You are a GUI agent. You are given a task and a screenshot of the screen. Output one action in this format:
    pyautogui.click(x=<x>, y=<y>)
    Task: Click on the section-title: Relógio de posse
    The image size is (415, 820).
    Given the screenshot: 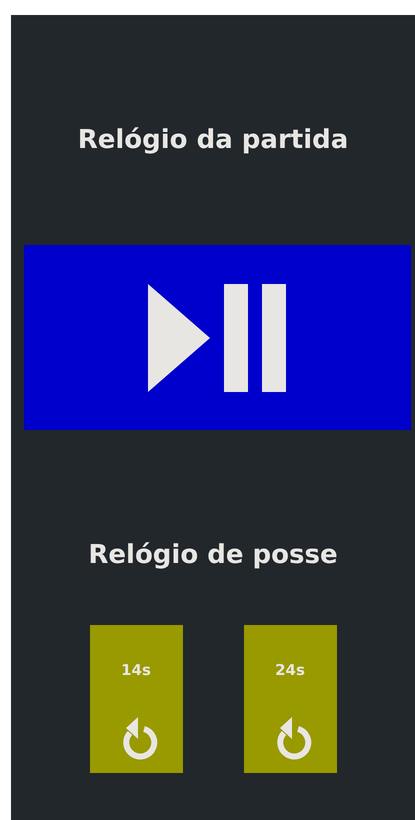 What is the action you would take?
    pyautogui.click(x=213, y=555)
    